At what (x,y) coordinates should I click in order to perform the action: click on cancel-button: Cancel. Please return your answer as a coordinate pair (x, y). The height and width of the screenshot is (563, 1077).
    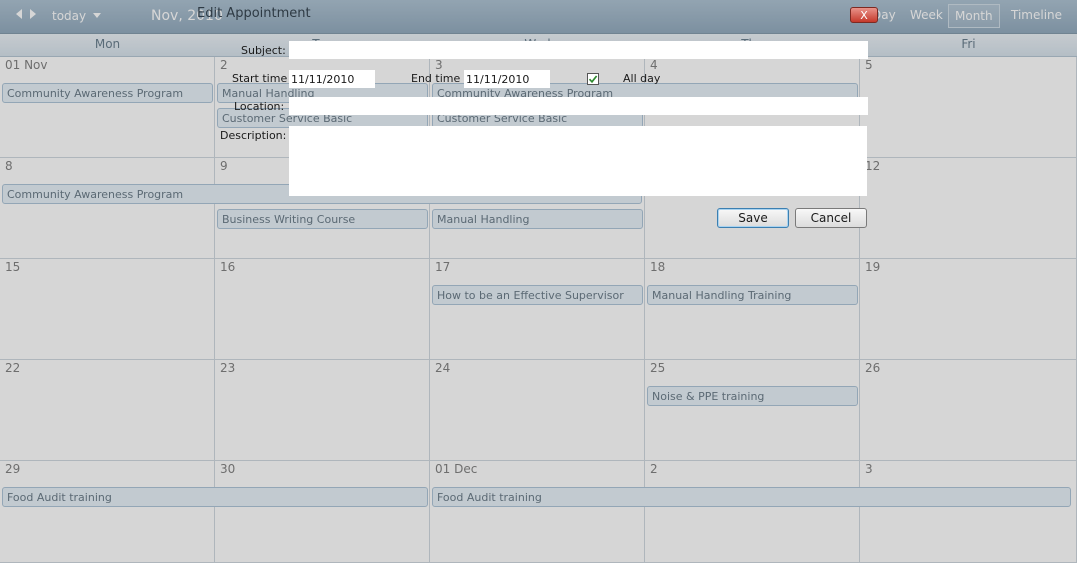
    Looking at the image, I should click on (831, 218).